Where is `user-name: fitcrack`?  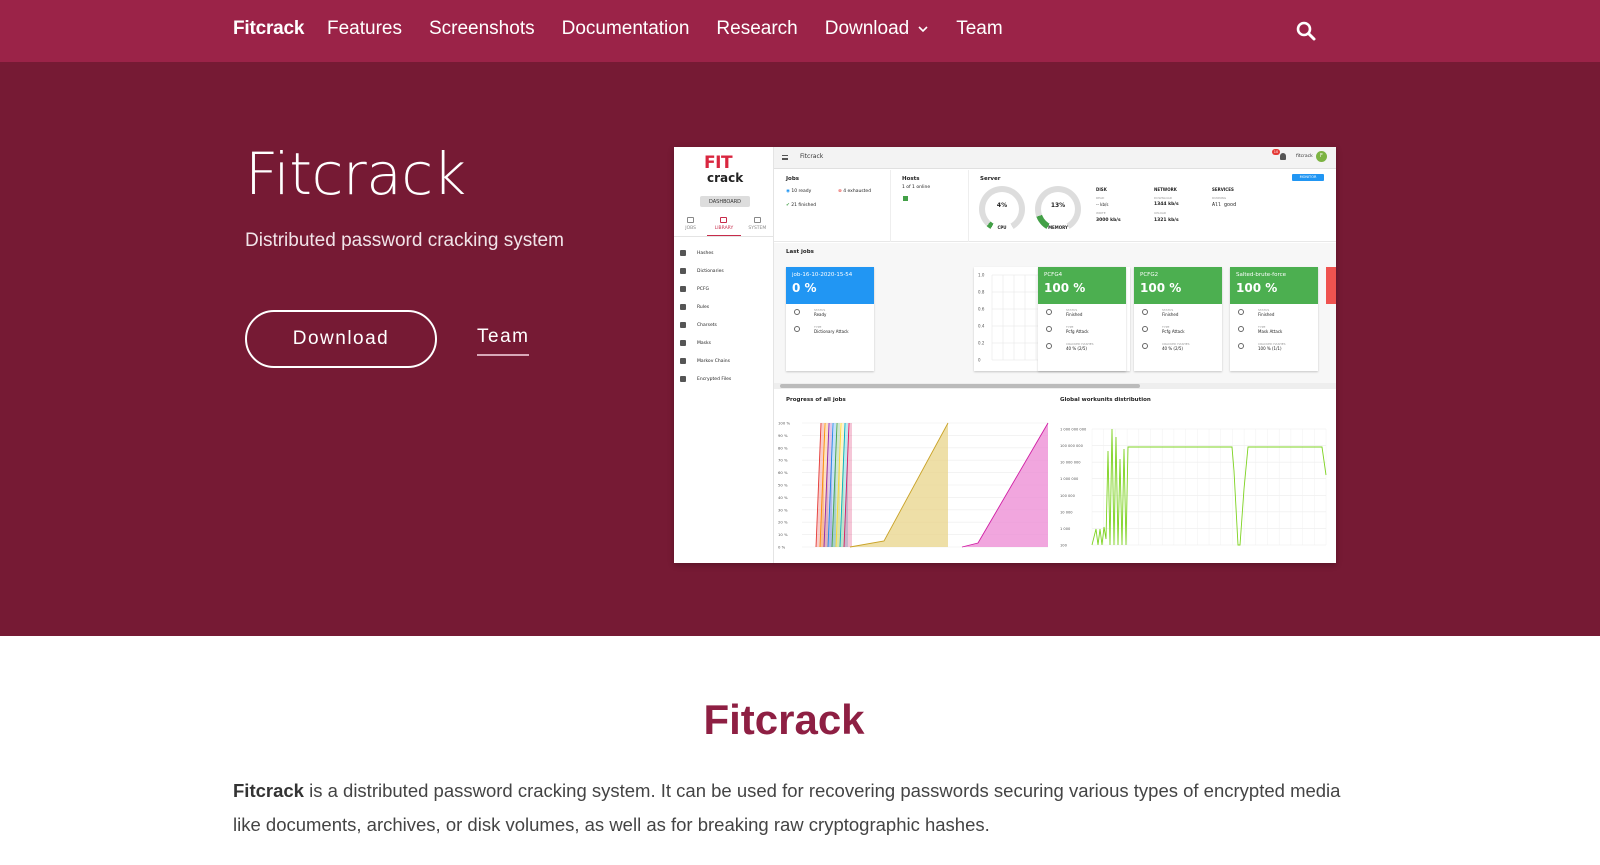
user-name: fitcrack is located at coordinates (1304, 156).